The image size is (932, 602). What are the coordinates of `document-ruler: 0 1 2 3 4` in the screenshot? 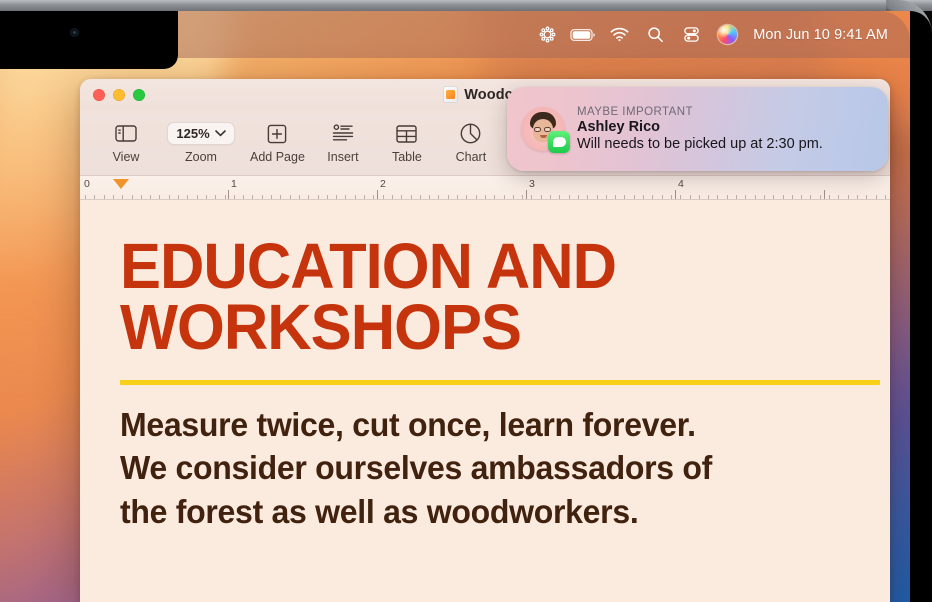 It's located at (485, 188).